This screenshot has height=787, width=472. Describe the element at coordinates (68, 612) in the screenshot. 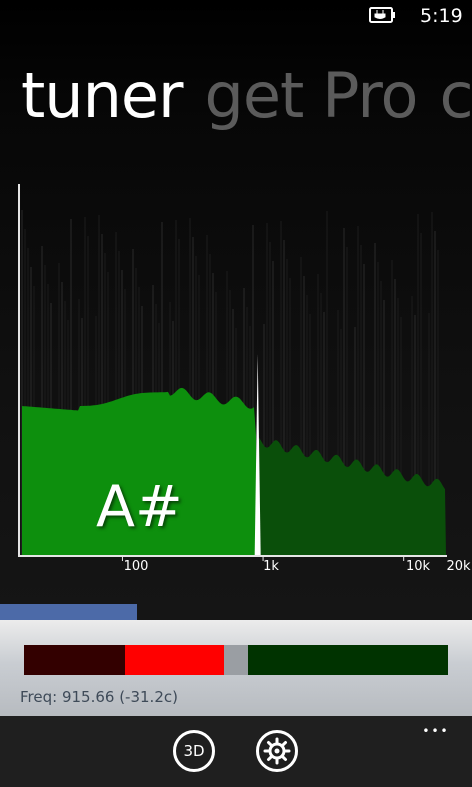

I see `level-progress-bar` at that location.